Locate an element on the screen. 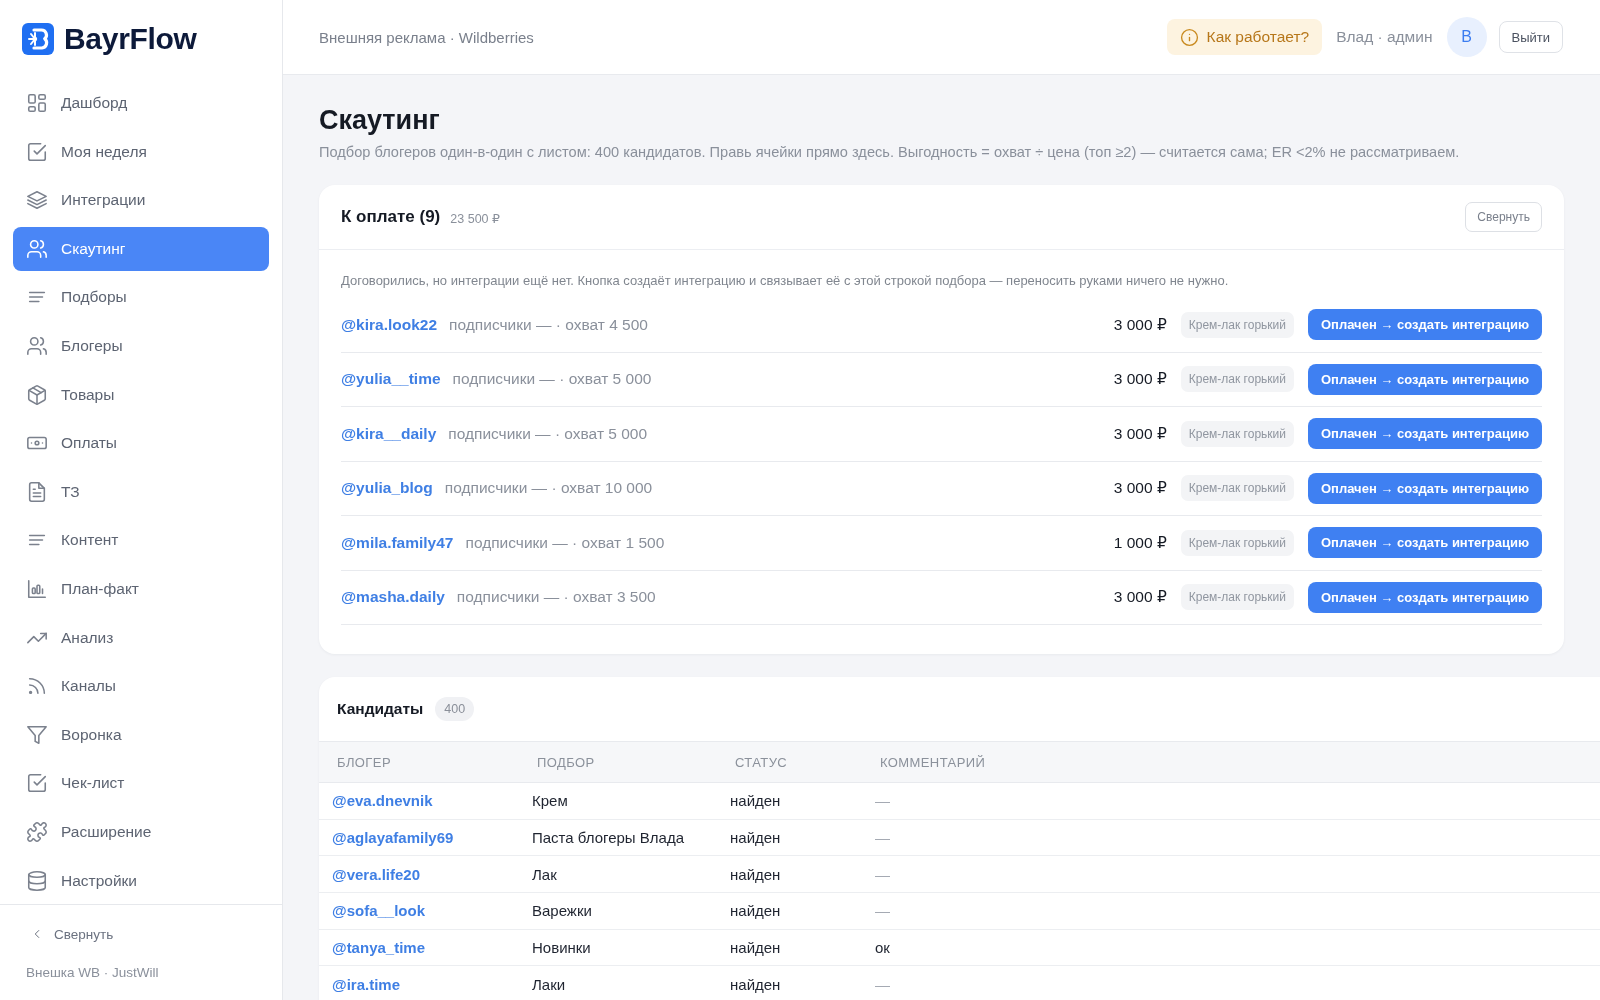 The image size is (1600, 1000). info-icon is located at coordinates (1189, 37).